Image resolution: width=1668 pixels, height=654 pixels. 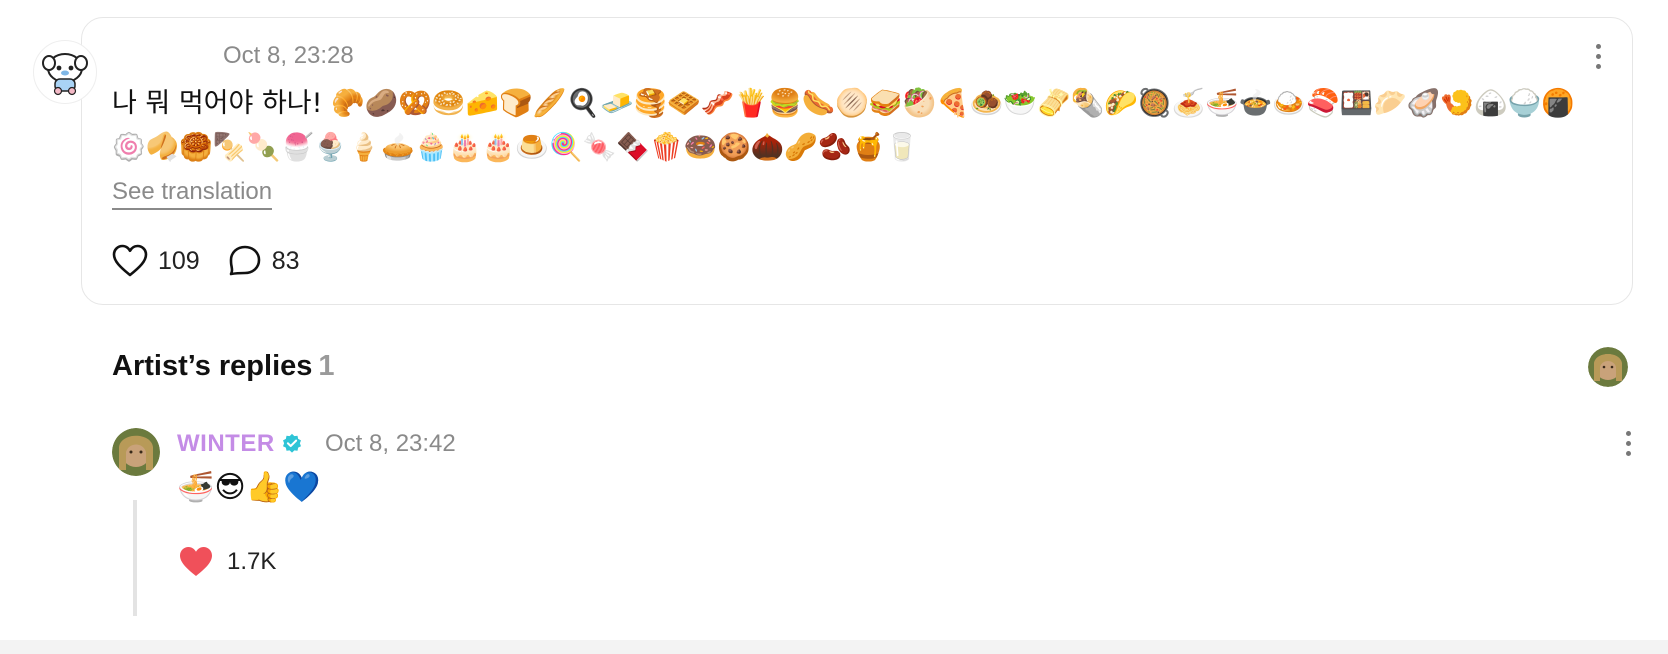 I want to click on post-more-button, so click(x=1598, y=56).